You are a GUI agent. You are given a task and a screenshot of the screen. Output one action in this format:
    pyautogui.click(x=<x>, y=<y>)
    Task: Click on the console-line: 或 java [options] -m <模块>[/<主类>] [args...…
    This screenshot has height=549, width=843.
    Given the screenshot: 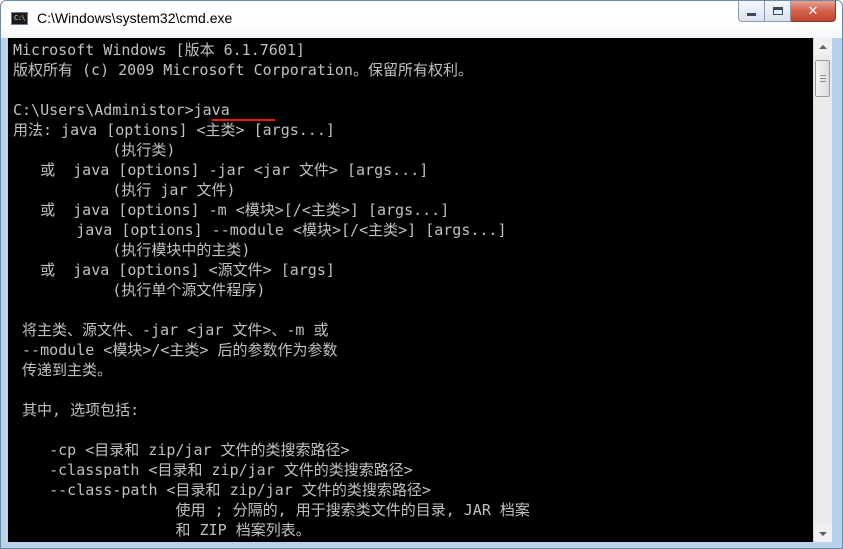 What is the action you would take?
    pyautogui.click(x=231, y=210)
    